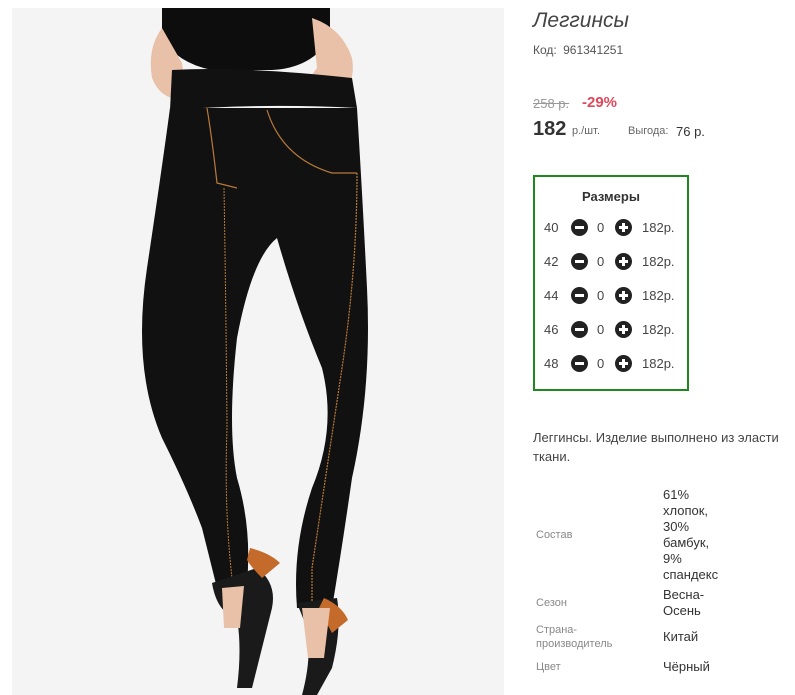 The height and width of the screenshot is (695, 795). I want to click on spec-season-value: Весна- Осень, so click(683, 603).